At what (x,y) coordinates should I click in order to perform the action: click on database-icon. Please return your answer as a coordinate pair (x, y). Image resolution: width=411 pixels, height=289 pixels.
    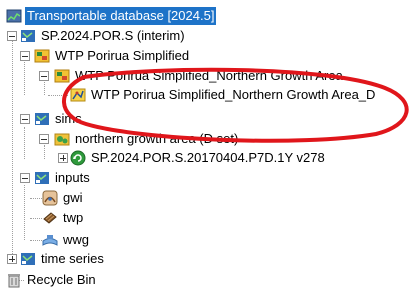
    Looking at the image, I should click on (14, 16).